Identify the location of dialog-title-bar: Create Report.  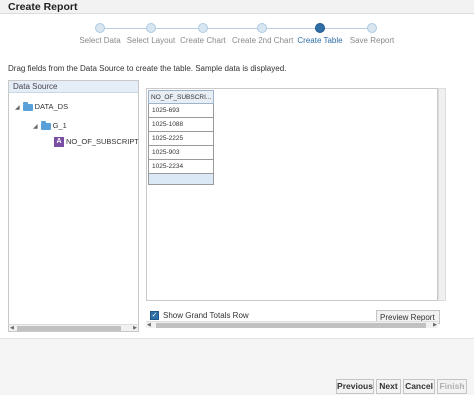
(237, 7).